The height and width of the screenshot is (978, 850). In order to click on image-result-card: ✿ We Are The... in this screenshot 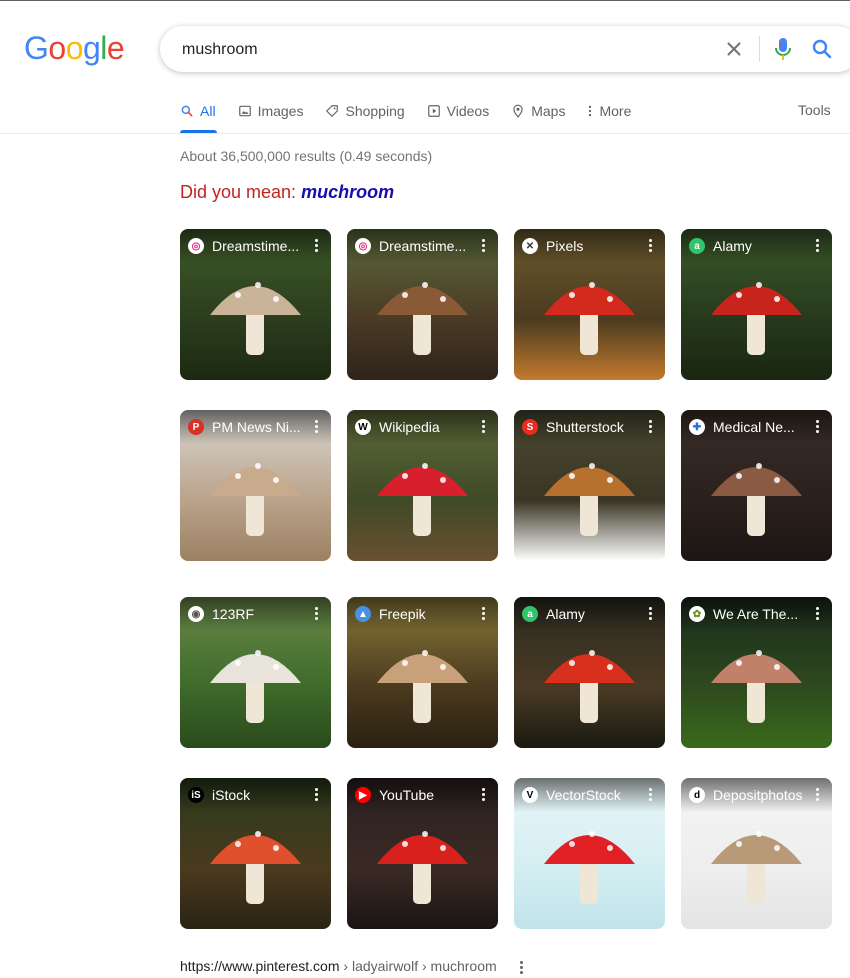, I will do `click(756, 672)`.